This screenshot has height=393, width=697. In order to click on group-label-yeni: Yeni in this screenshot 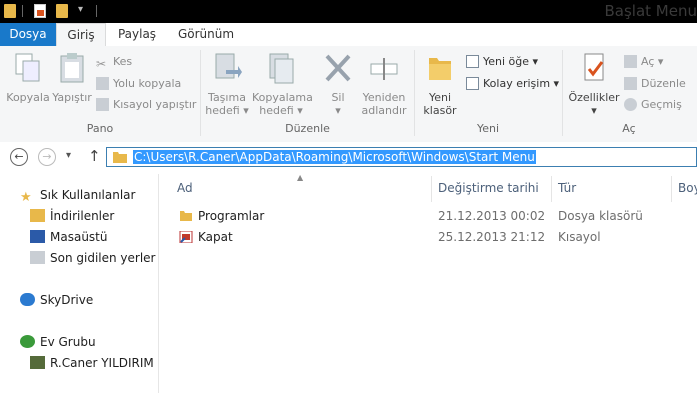, I will do `click(488, 128)`.